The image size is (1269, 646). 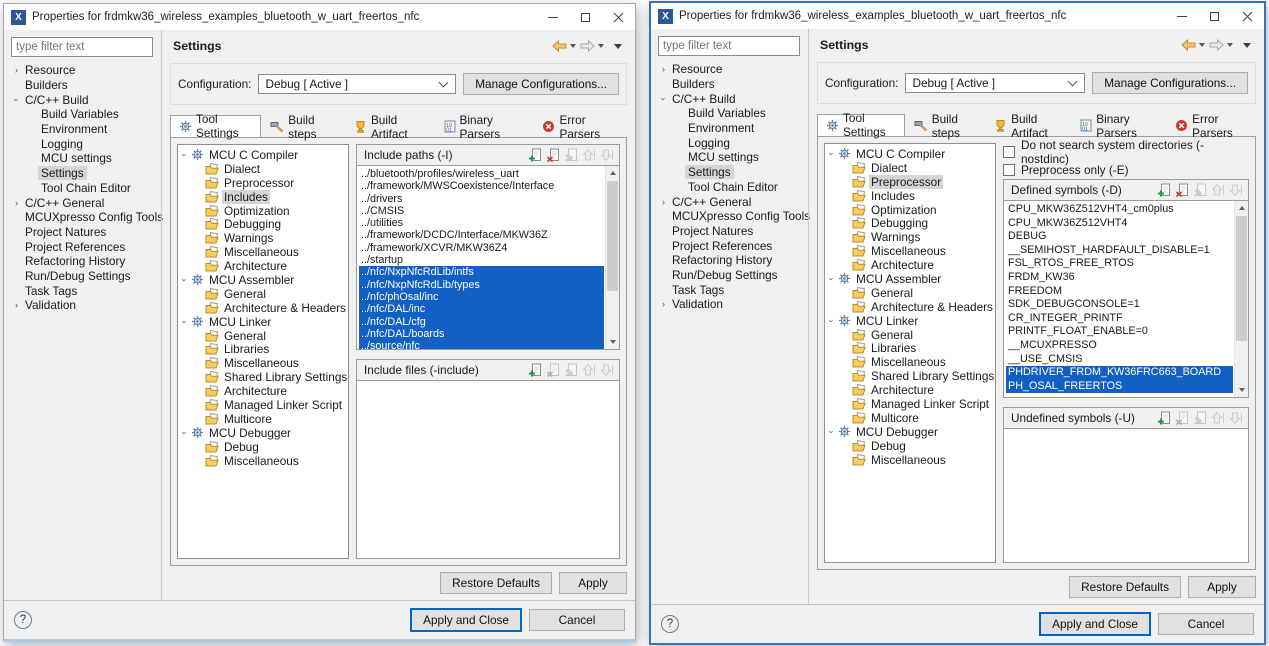 What do you see at coordinates (733, 201) in the screenshot?
I see `sidebar-tree-item: › C/C++ General` at bounding box center [733, 201].